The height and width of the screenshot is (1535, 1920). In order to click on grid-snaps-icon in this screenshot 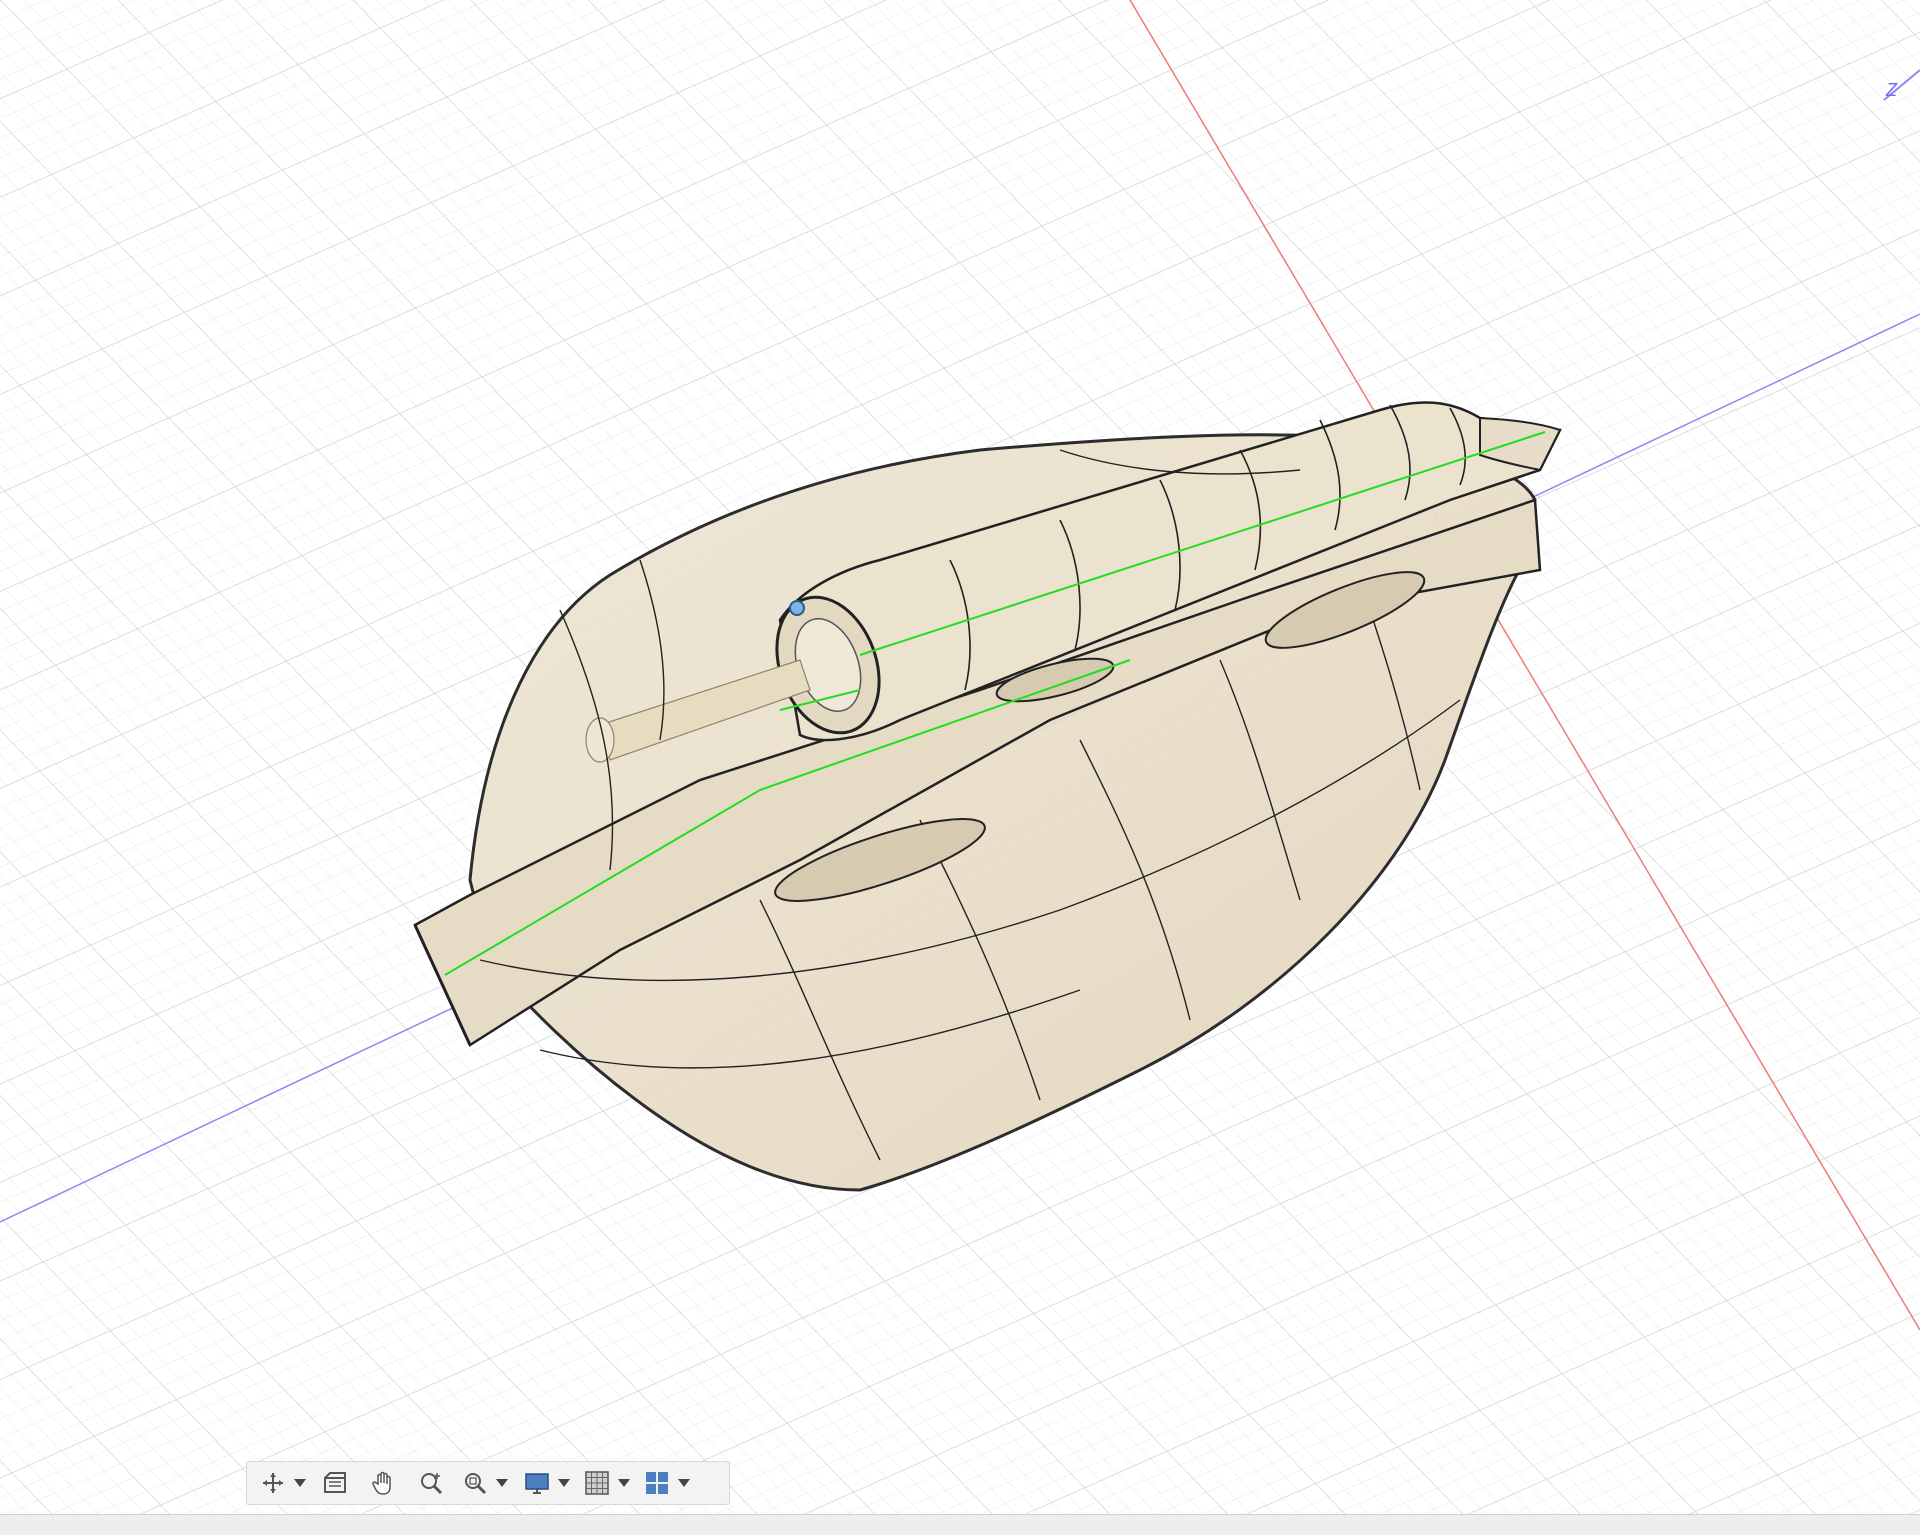, I will do `click(597, 1483)`.